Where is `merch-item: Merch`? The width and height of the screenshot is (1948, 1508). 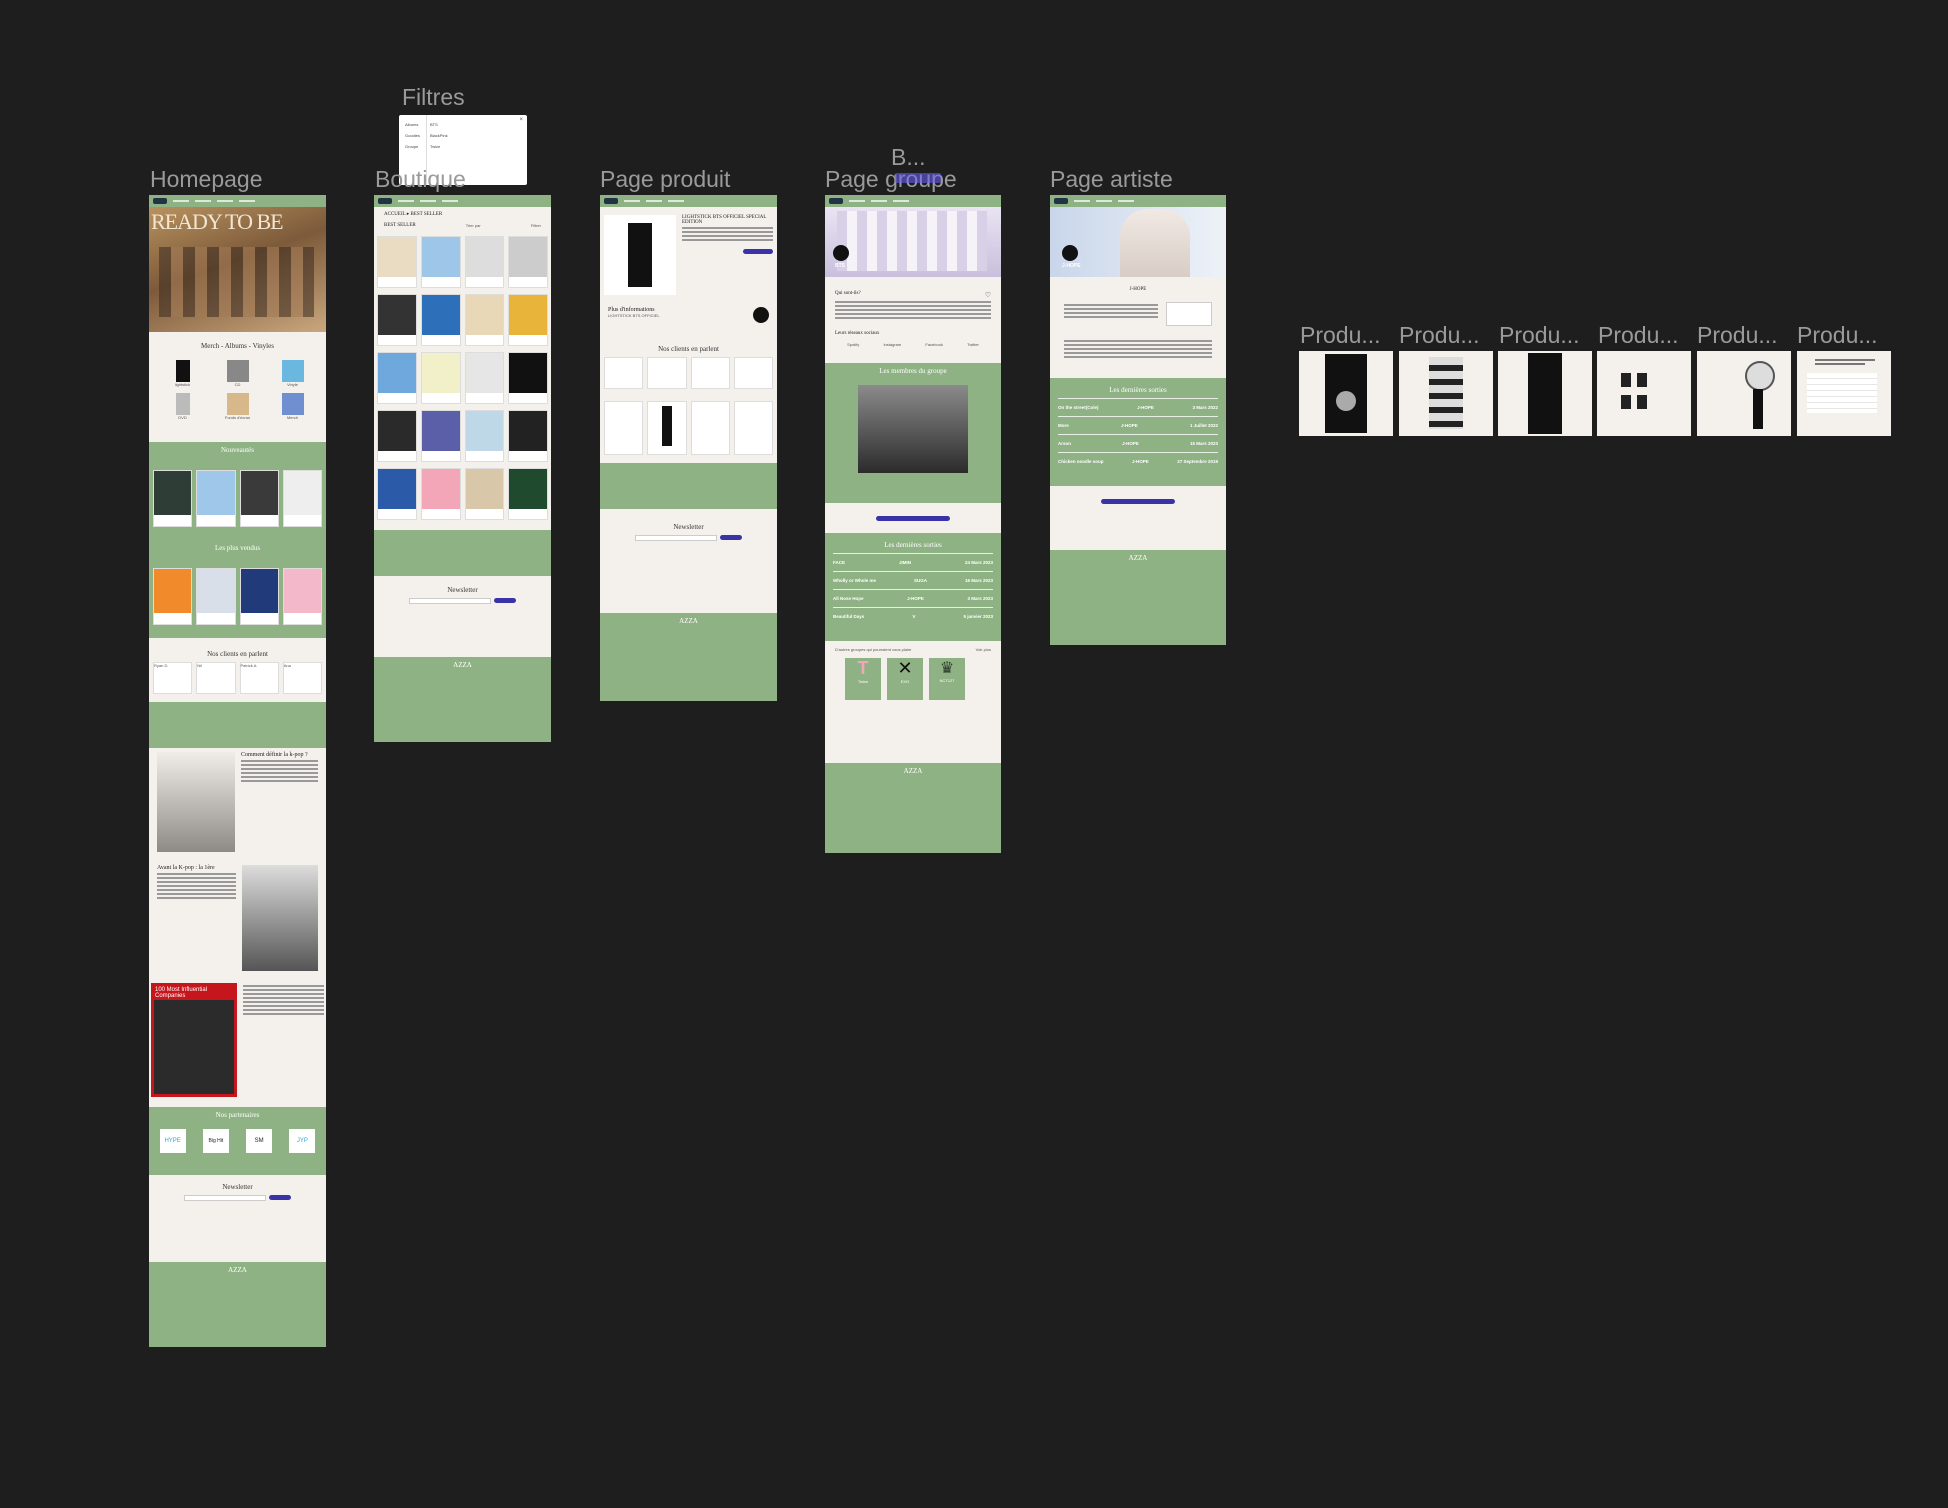 merch-item: Merch is located at coordinates (292, 406).